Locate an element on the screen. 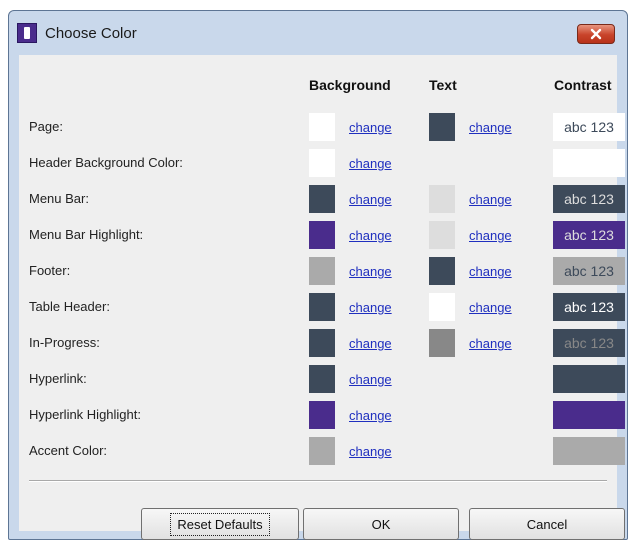  app-icon is located at coordinates (27, 33).